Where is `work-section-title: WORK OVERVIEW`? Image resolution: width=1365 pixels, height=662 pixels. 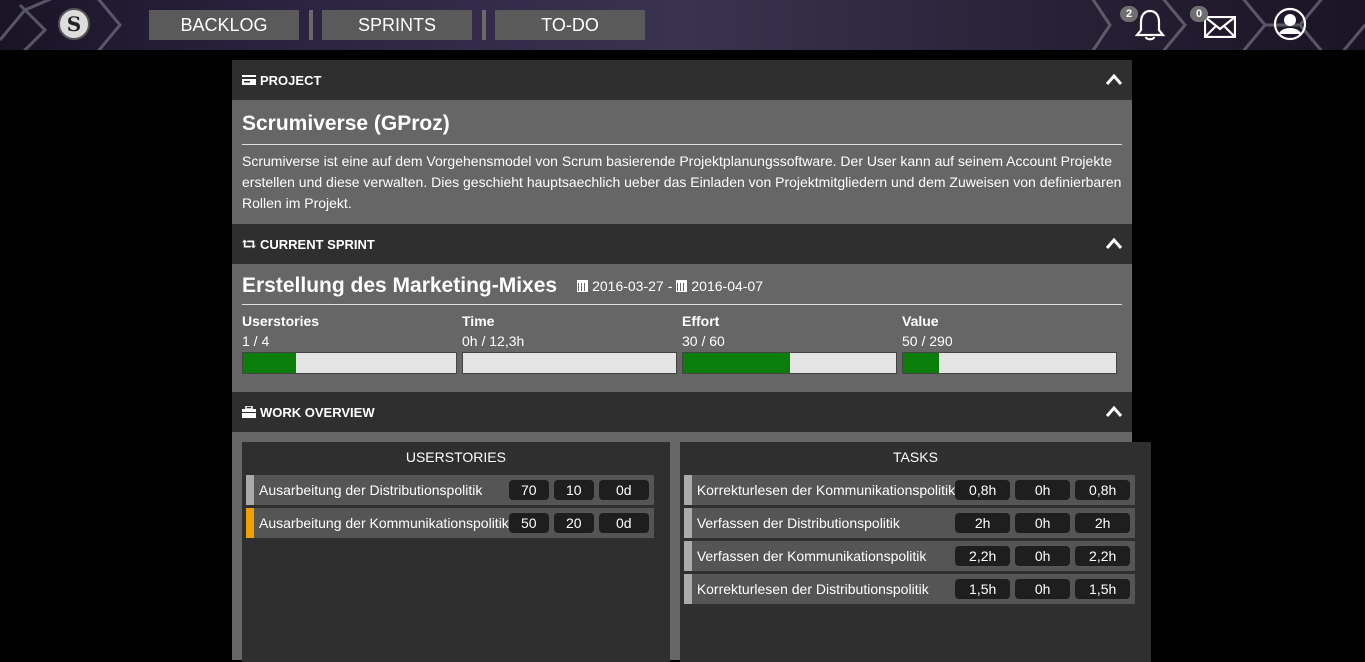
work-section-title: WORK OVERVIEW is located at coordinates (317, 412).